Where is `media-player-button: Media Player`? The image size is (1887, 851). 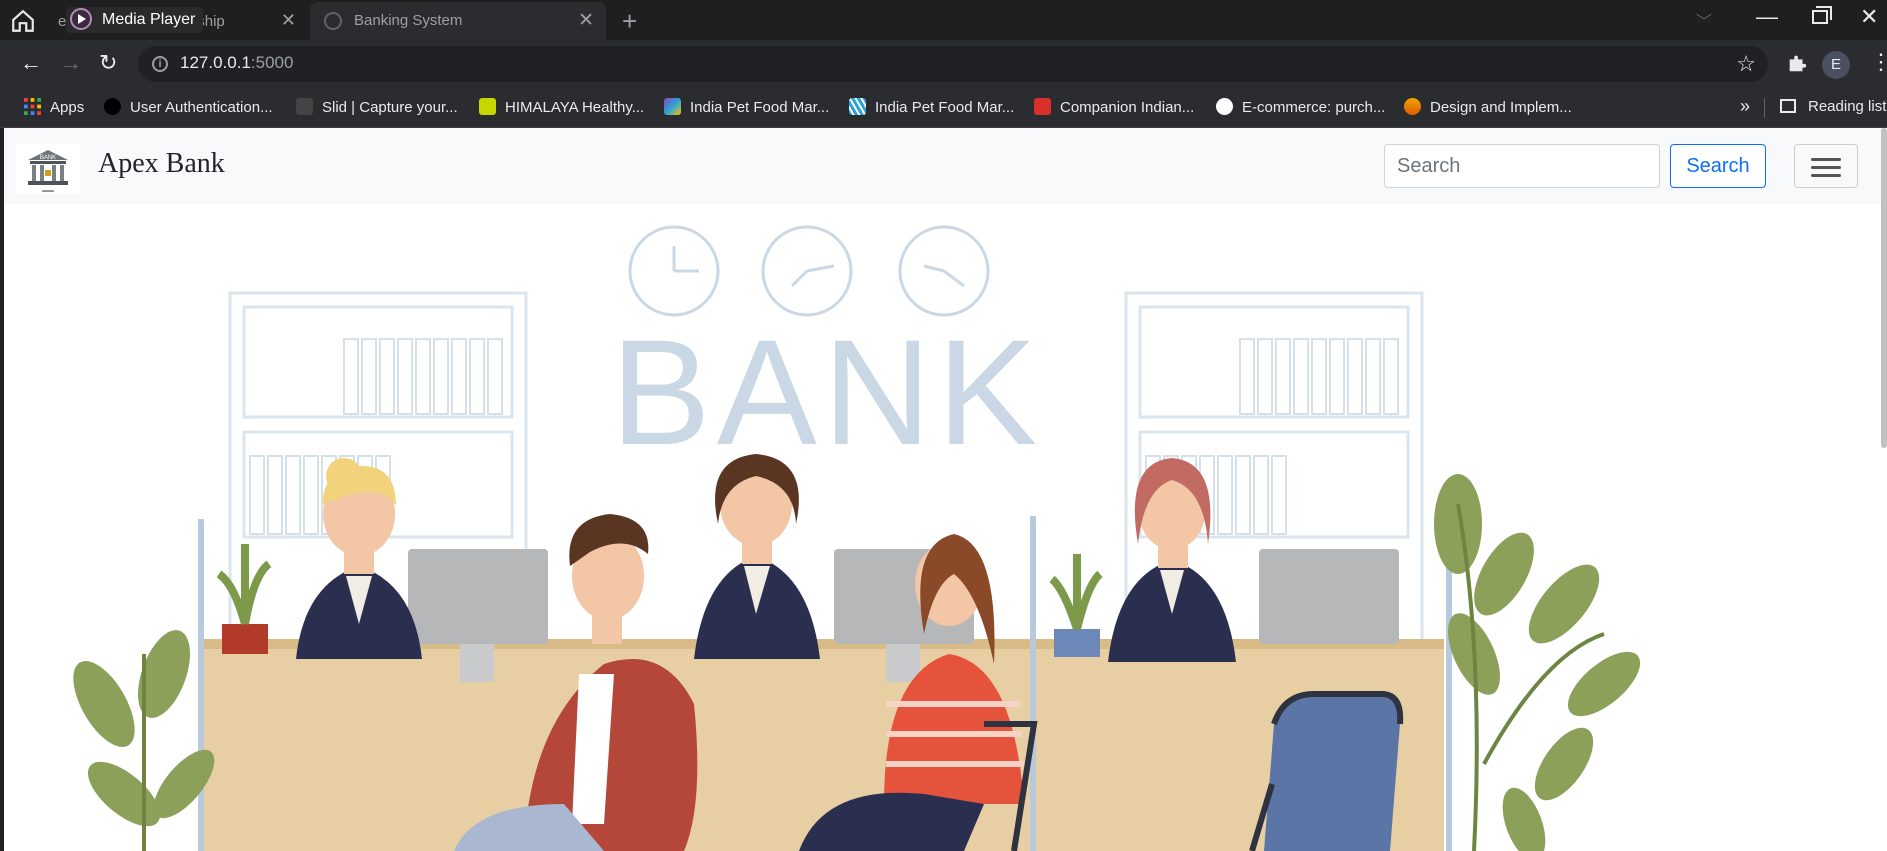
media-player-button: Media Player is located at coordinates (135, 20).